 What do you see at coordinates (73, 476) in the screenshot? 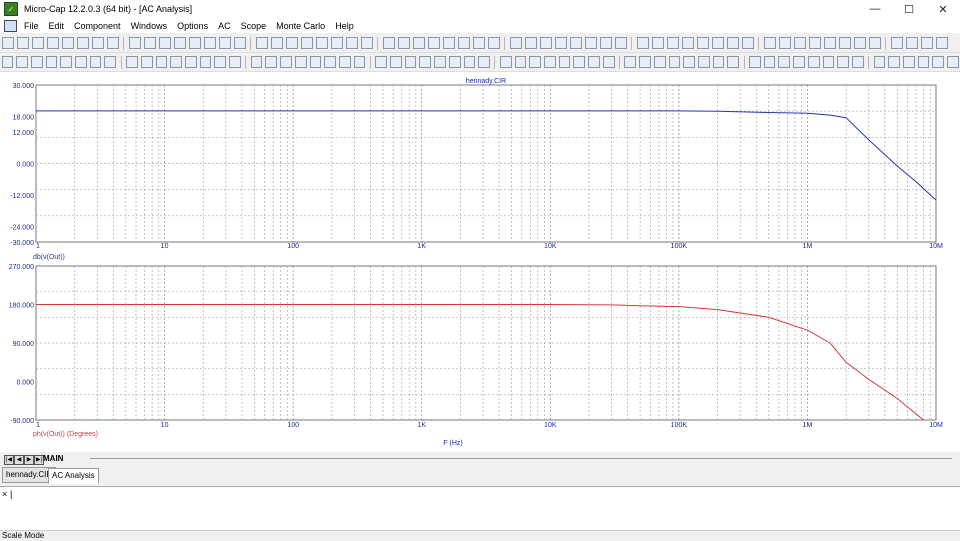
I see `tab-ac-analysis: AC Analysis` at bounding box center [73, 476].